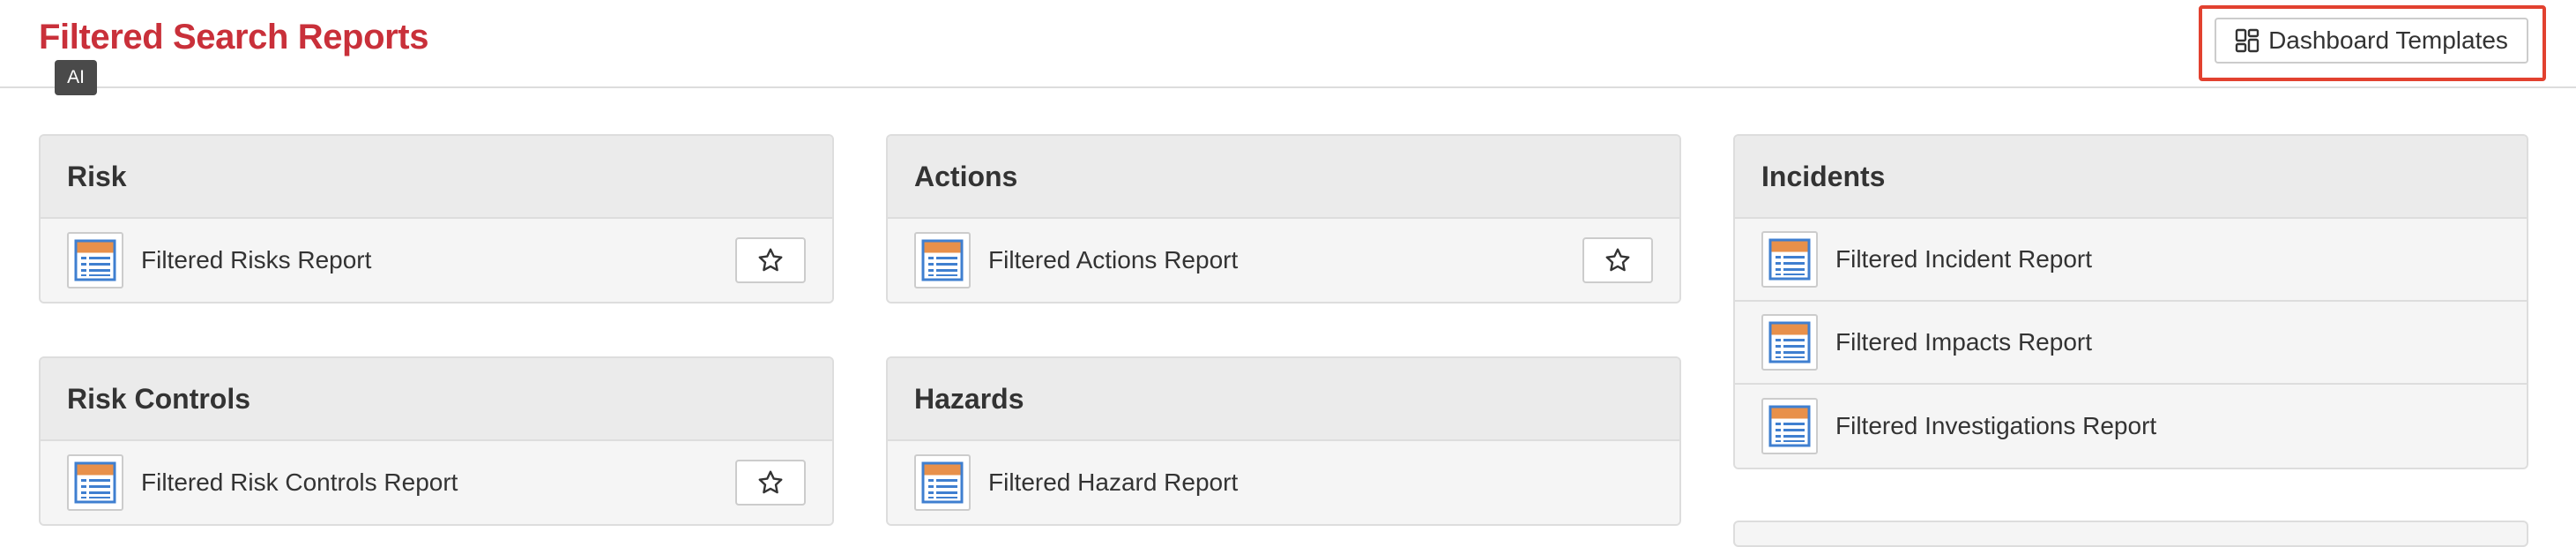 The image size is (2576, 547). I want to click on report-row-risks: Filtered Risks Report, so click(436, 260).